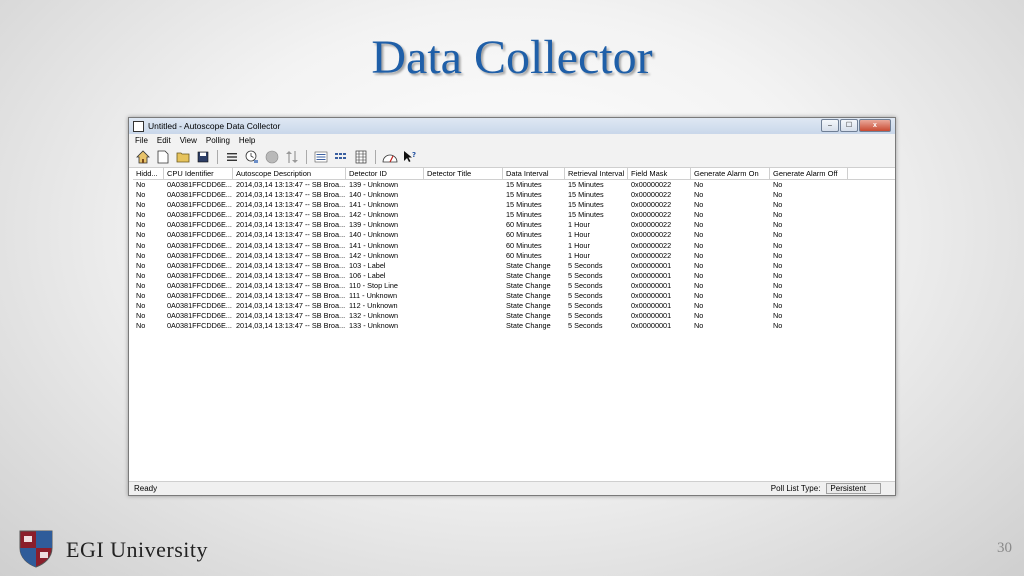 This screenshot has height=576, width=1024. I want to click on menu-help: Help, so click(247, 140).